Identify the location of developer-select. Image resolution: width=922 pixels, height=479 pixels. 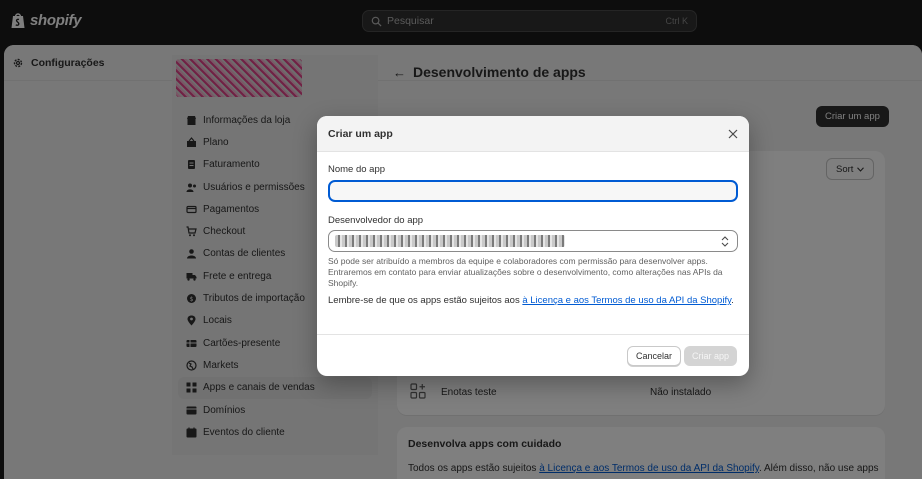
(533, 241).